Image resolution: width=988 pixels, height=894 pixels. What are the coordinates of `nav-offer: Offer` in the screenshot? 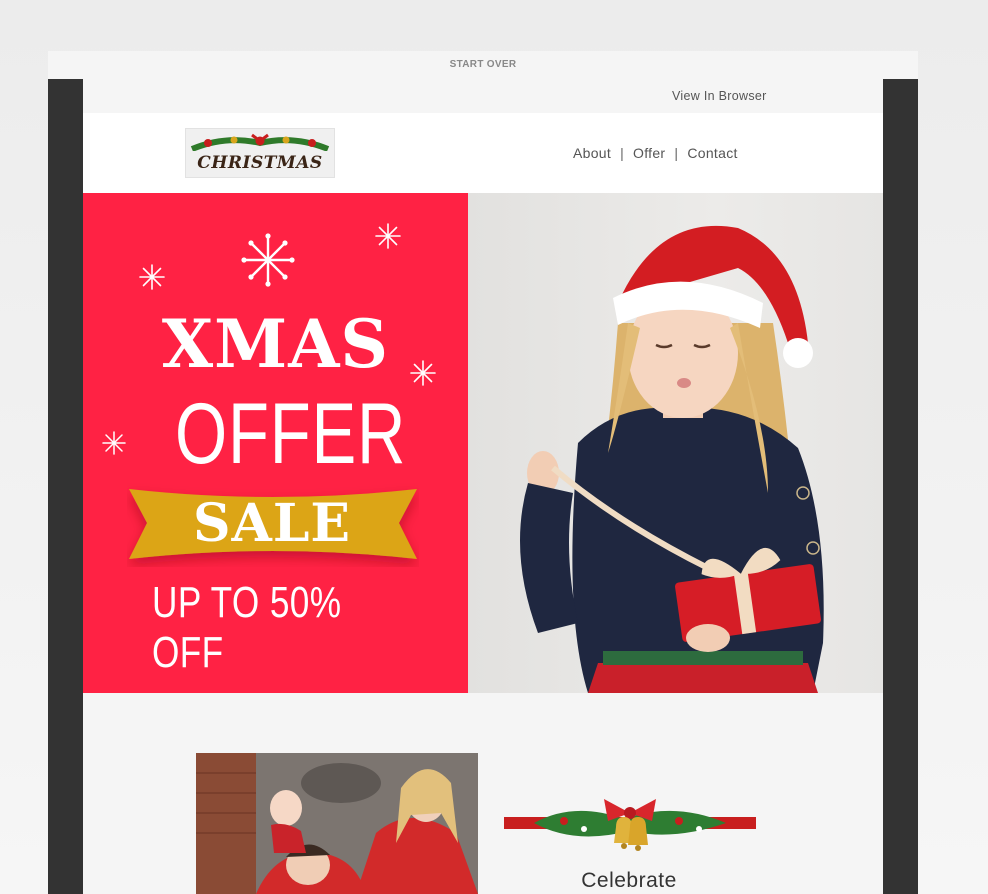 It's located at (649, 153).